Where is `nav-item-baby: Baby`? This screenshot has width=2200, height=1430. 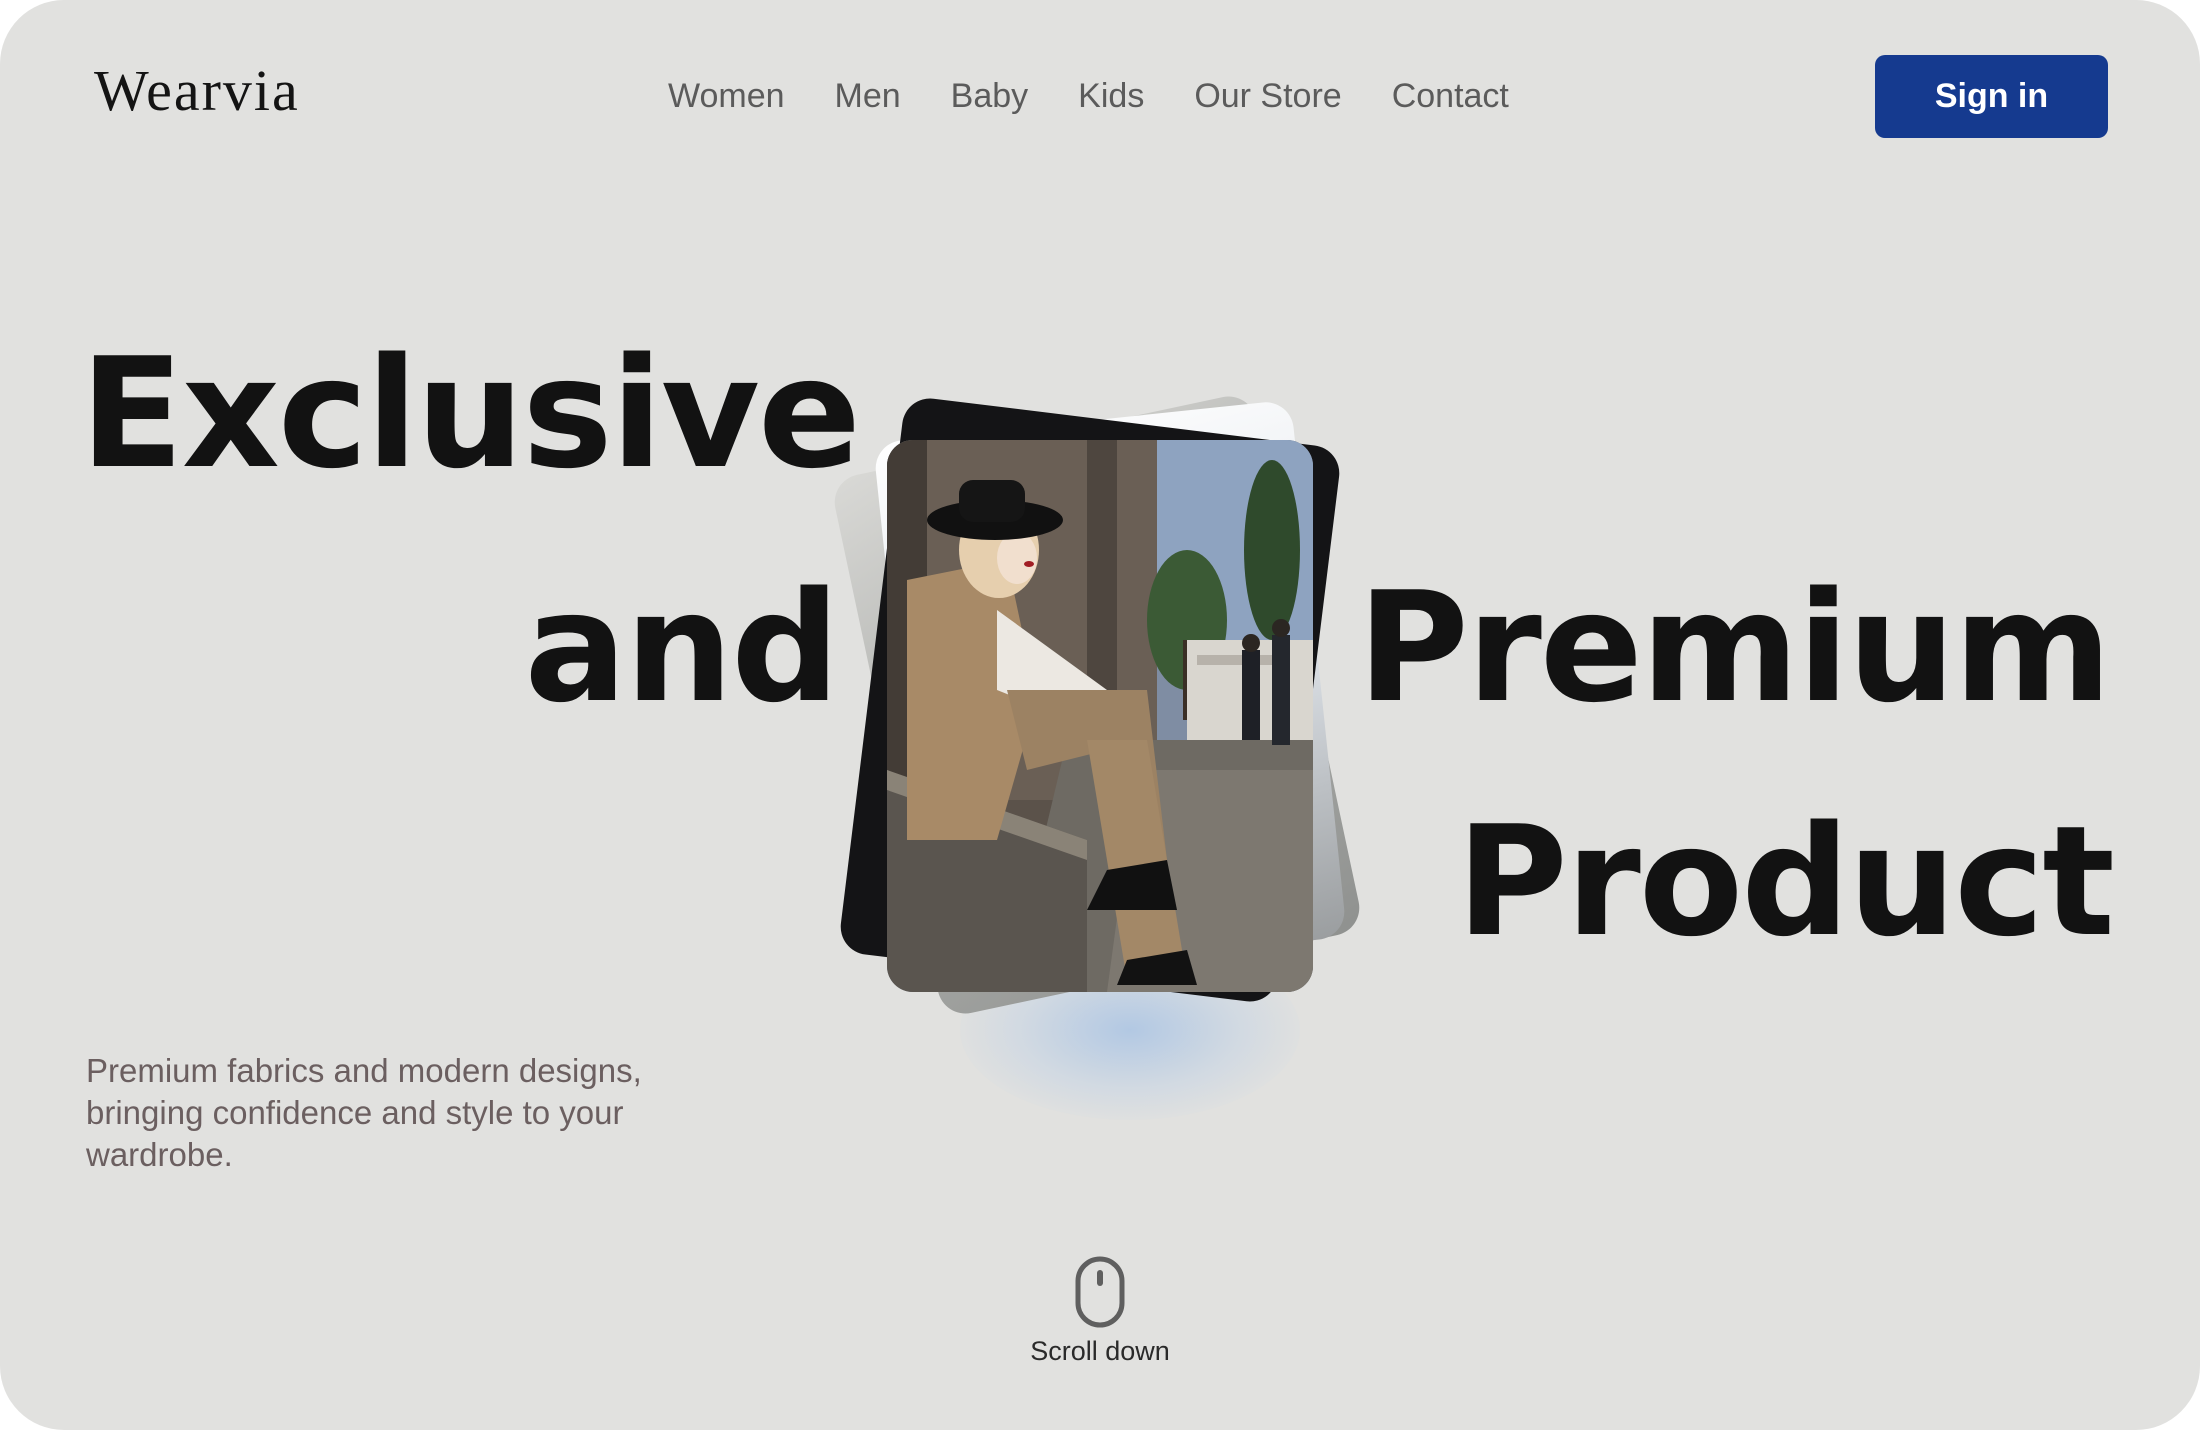 nav-item-baby: Baby is located at coordinates (990, 96).